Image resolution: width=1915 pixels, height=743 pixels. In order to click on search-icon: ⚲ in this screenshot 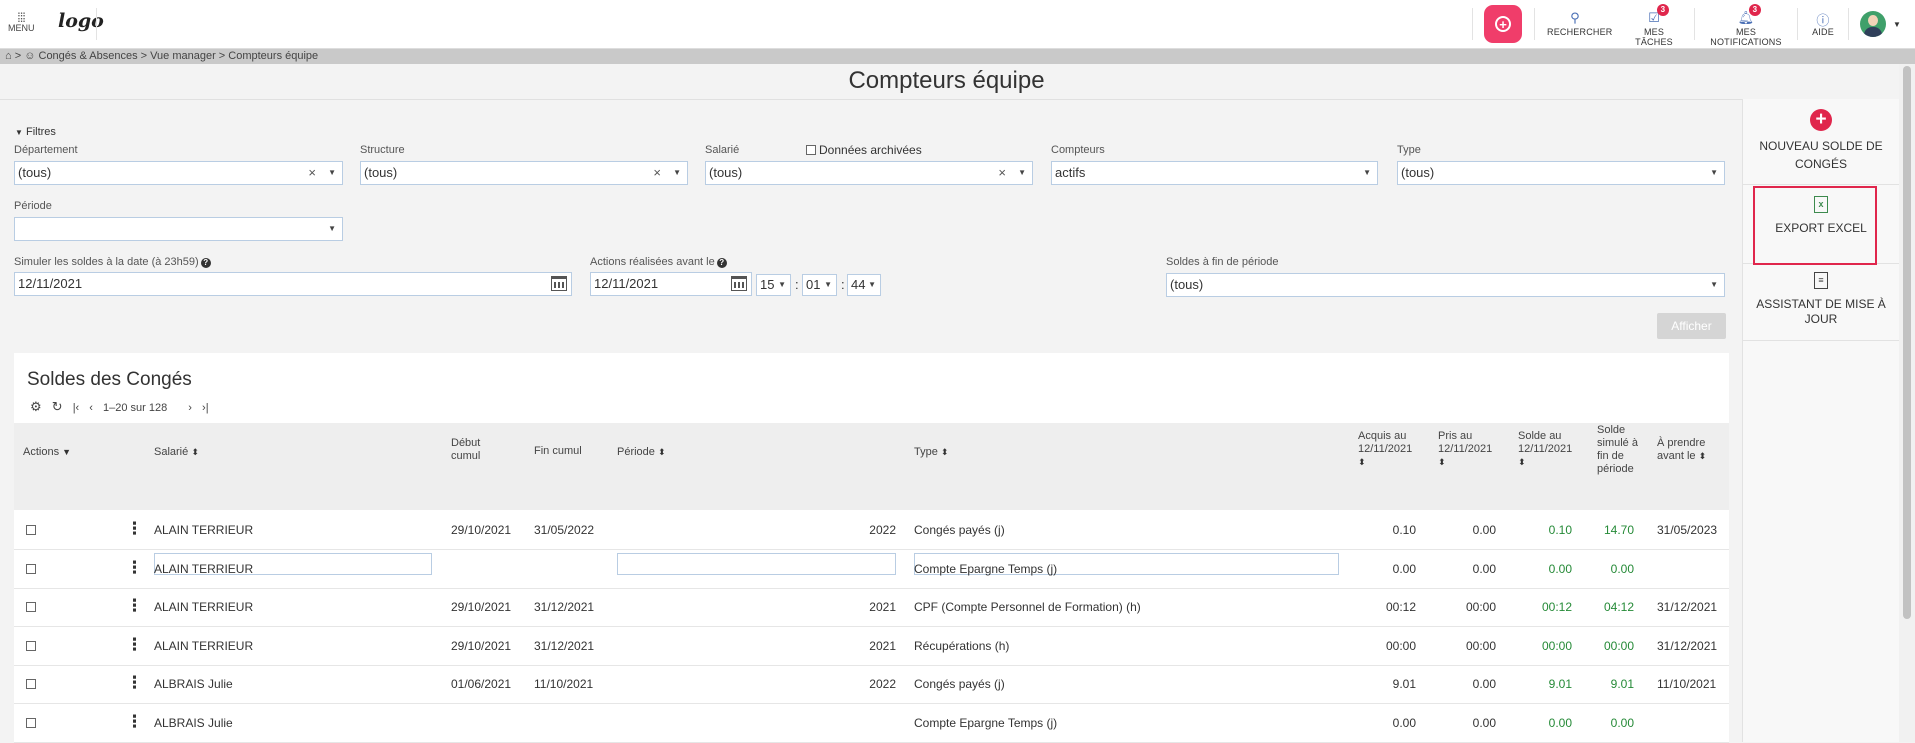, I will do `click(1575, 17)`.